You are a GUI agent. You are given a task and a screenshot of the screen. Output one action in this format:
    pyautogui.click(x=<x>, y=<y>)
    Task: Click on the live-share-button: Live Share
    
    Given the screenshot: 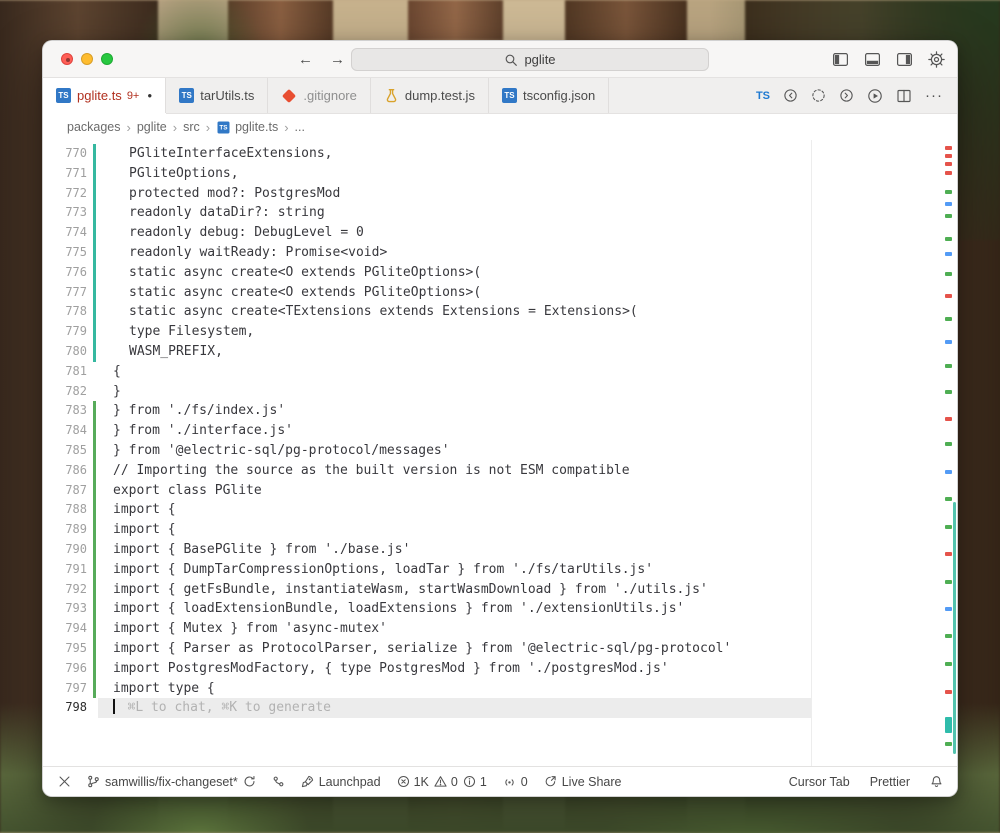 What is the action you would take?
    pyautogui.click(x=582, y=782)
    